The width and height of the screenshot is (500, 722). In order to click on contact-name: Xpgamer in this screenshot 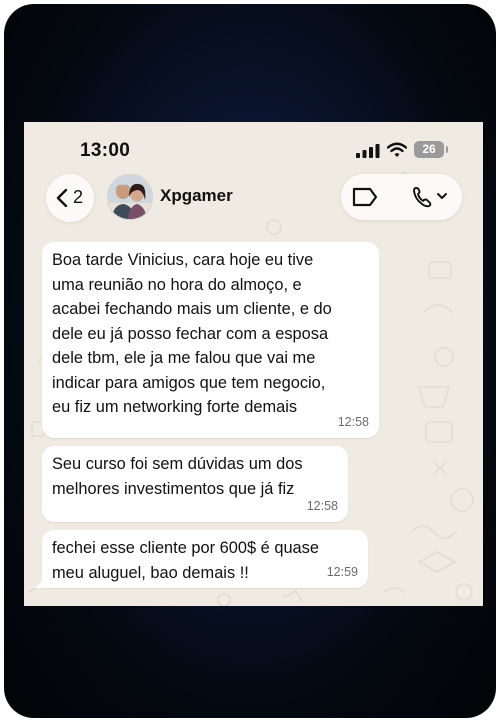, I will do `click(196, 196)`.